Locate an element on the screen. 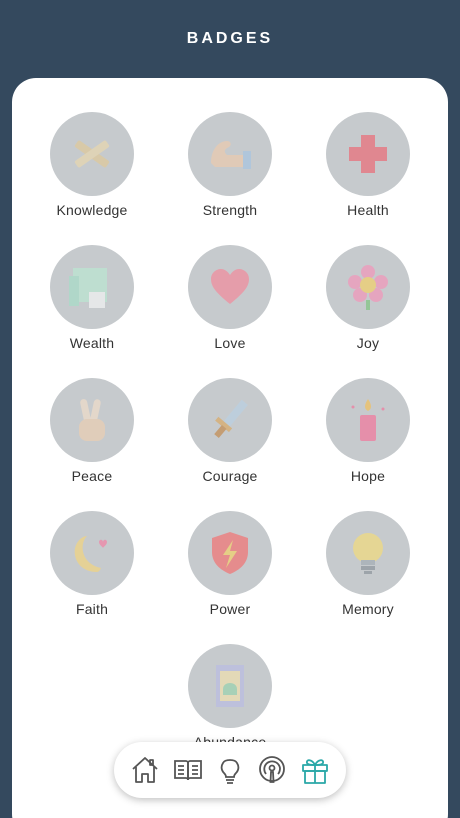  gift-icon is located at coordinates (314, 771).